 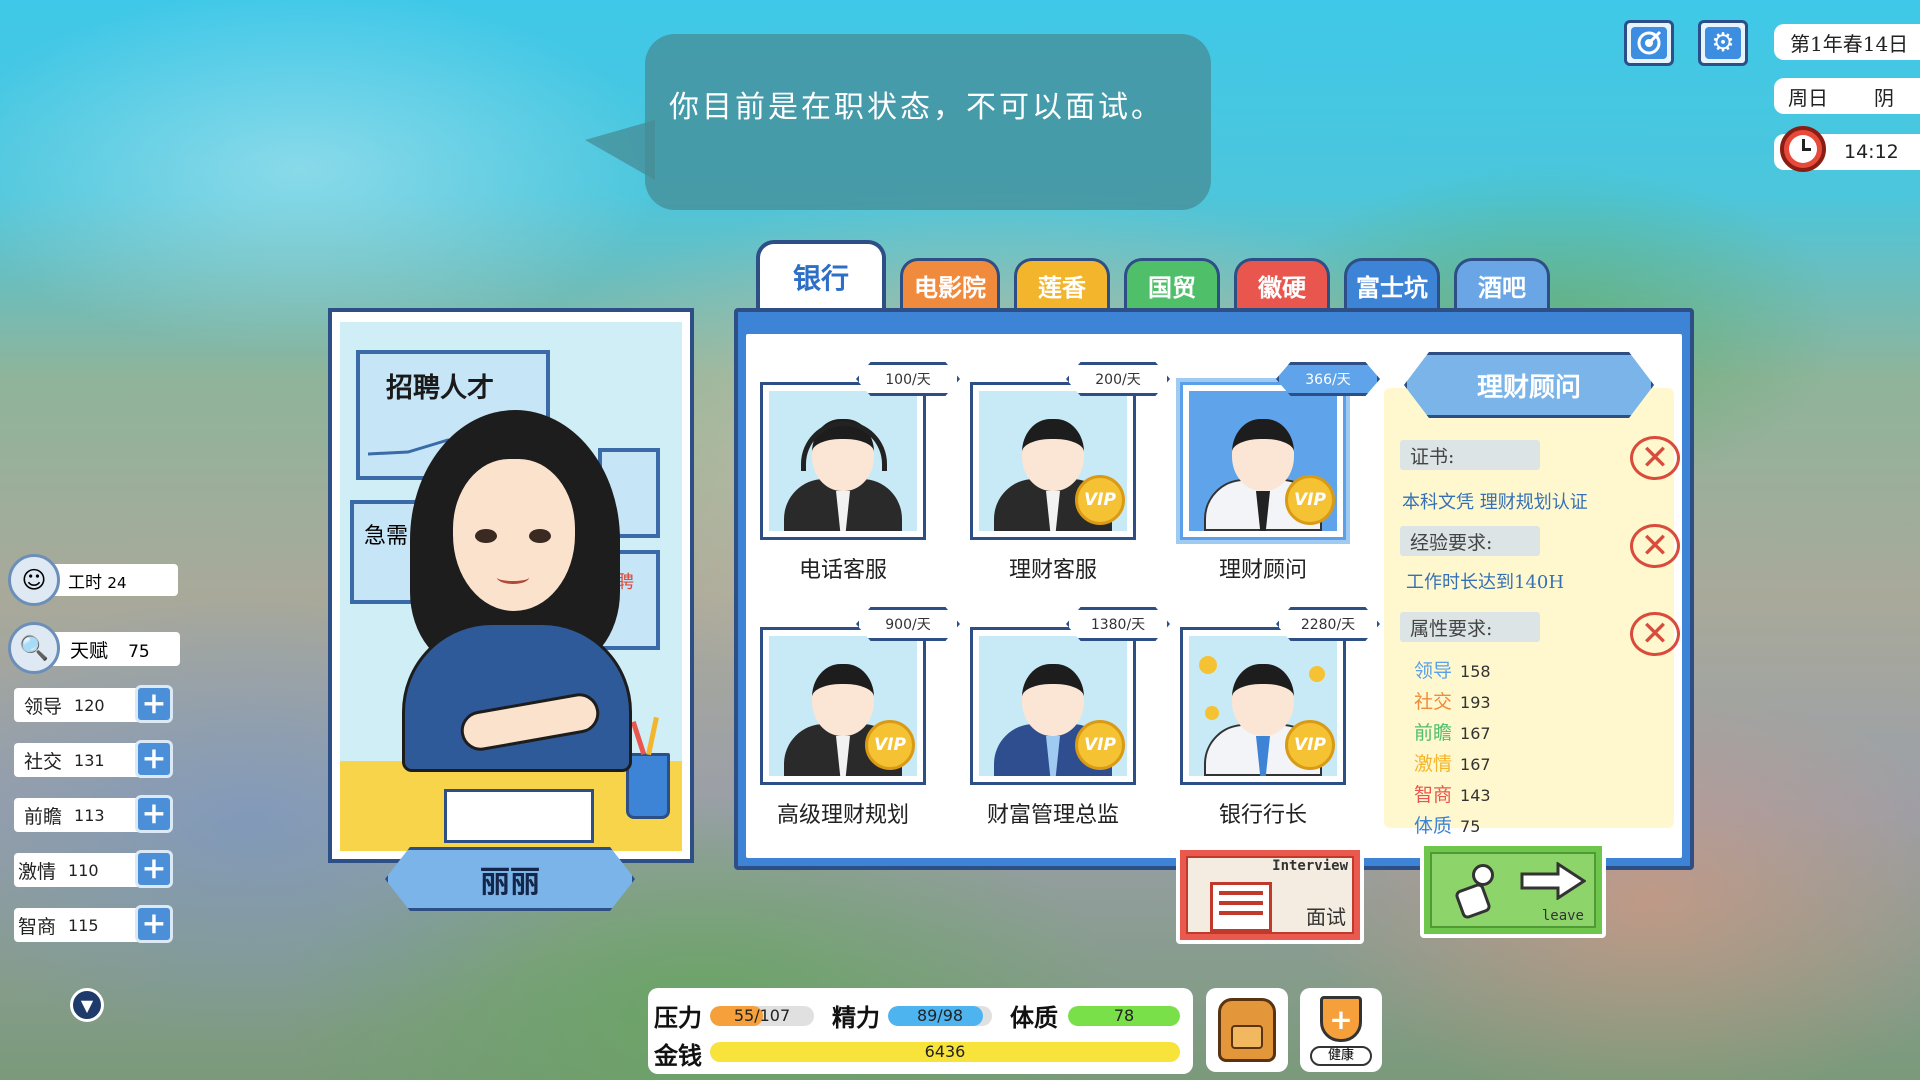 I want to click on job-card: VIP 200/天 理财客服, so click(x=1070, y=472).